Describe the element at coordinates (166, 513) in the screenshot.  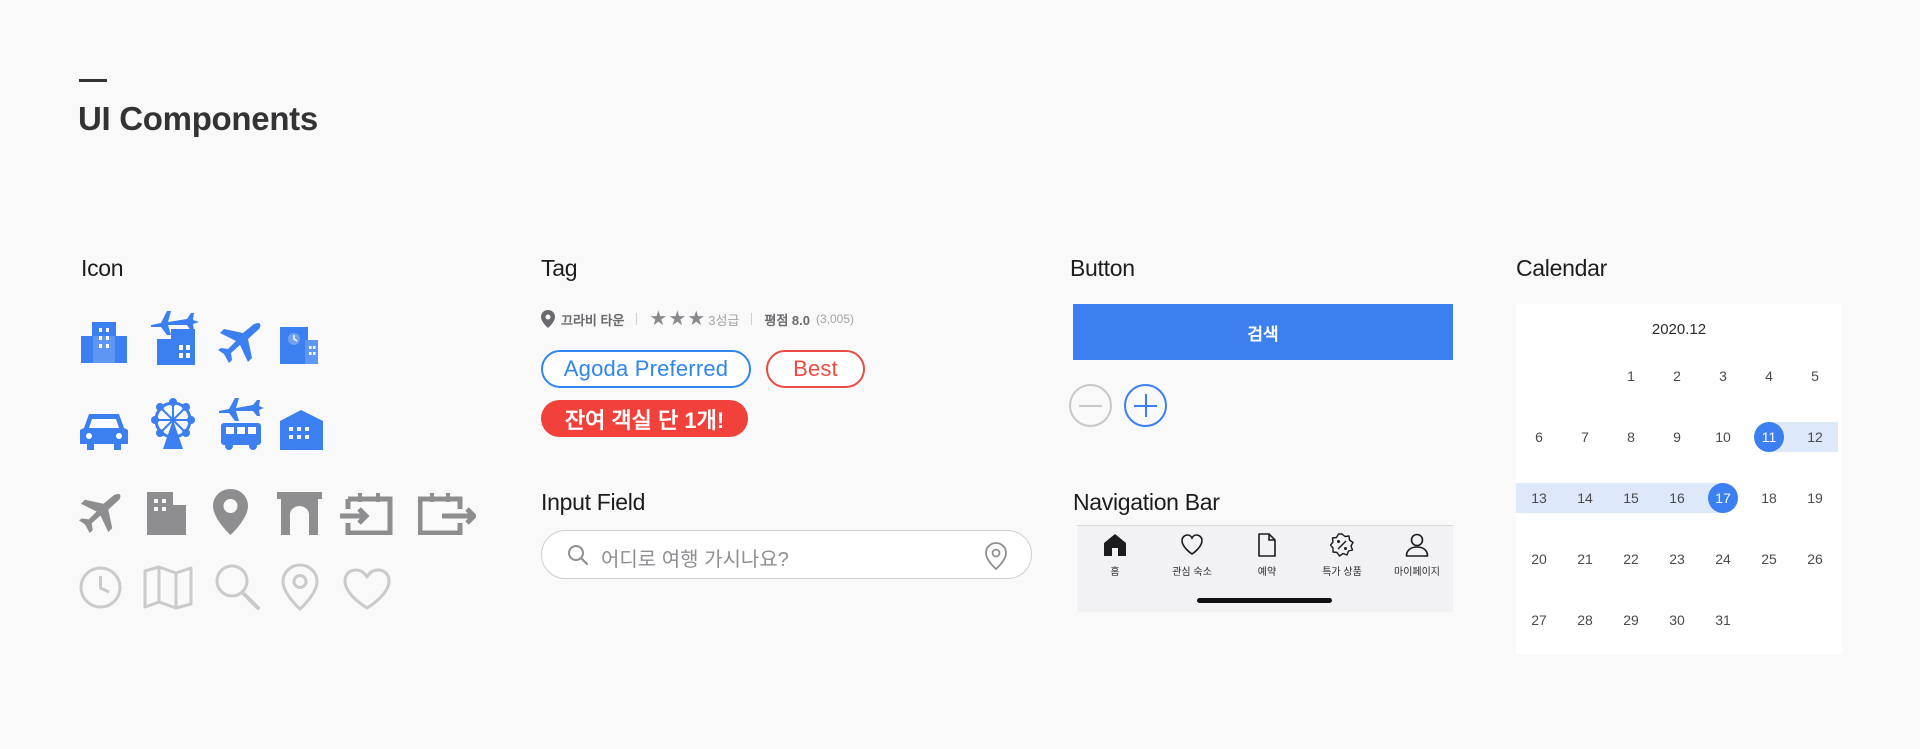
I see `building-gray-icon` at that location.